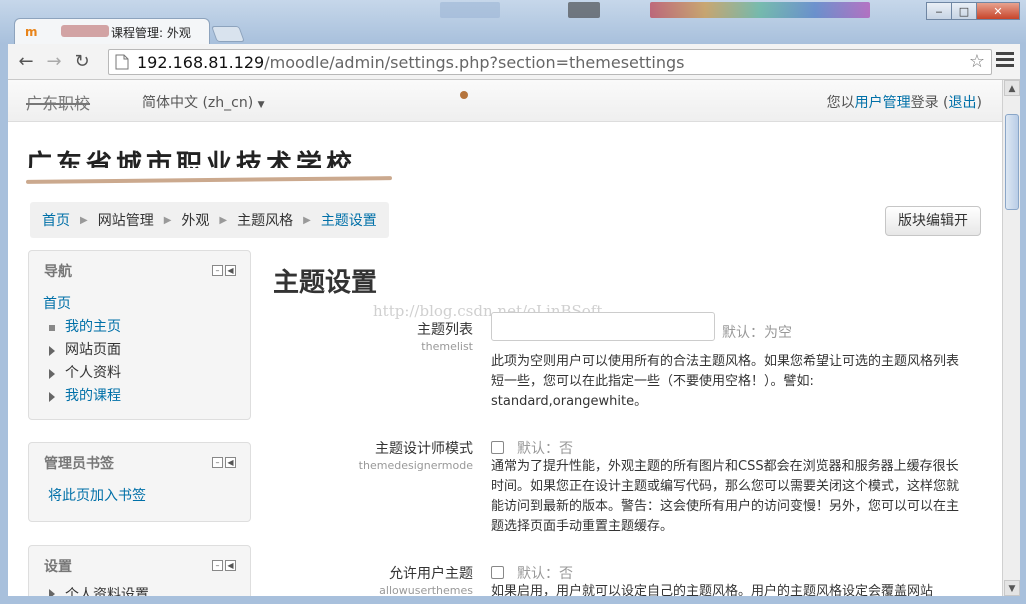 The height and width of the screenshot is (604, 1026). Describe the element at coordinates (998, 11) in the screenshot. I see `close-button: ✕` at that location.